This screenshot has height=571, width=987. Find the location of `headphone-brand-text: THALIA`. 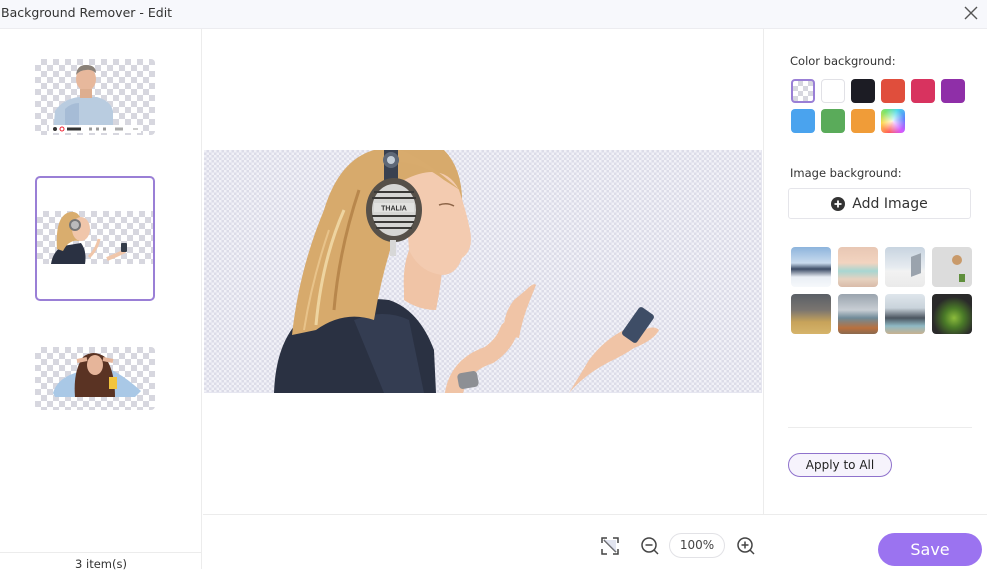

headphone-brand-text: THALIA is located at coordinates (394, 209).